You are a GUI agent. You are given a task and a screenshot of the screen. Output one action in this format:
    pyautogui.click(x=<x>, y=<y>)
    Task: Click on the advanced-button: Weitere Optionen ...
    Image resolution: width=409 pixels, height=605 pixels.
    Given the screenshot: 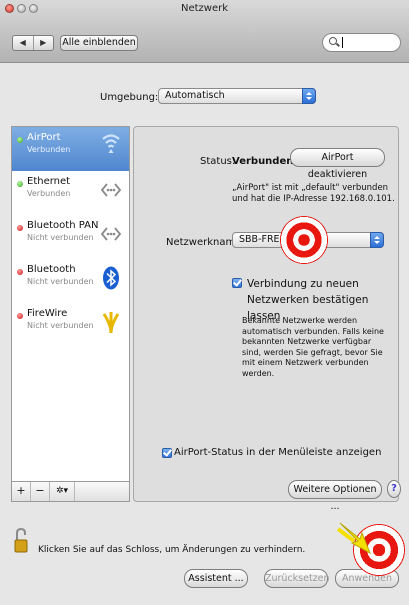 What is the action you would take?
    pyautogui.click(x=335, y=496)
    